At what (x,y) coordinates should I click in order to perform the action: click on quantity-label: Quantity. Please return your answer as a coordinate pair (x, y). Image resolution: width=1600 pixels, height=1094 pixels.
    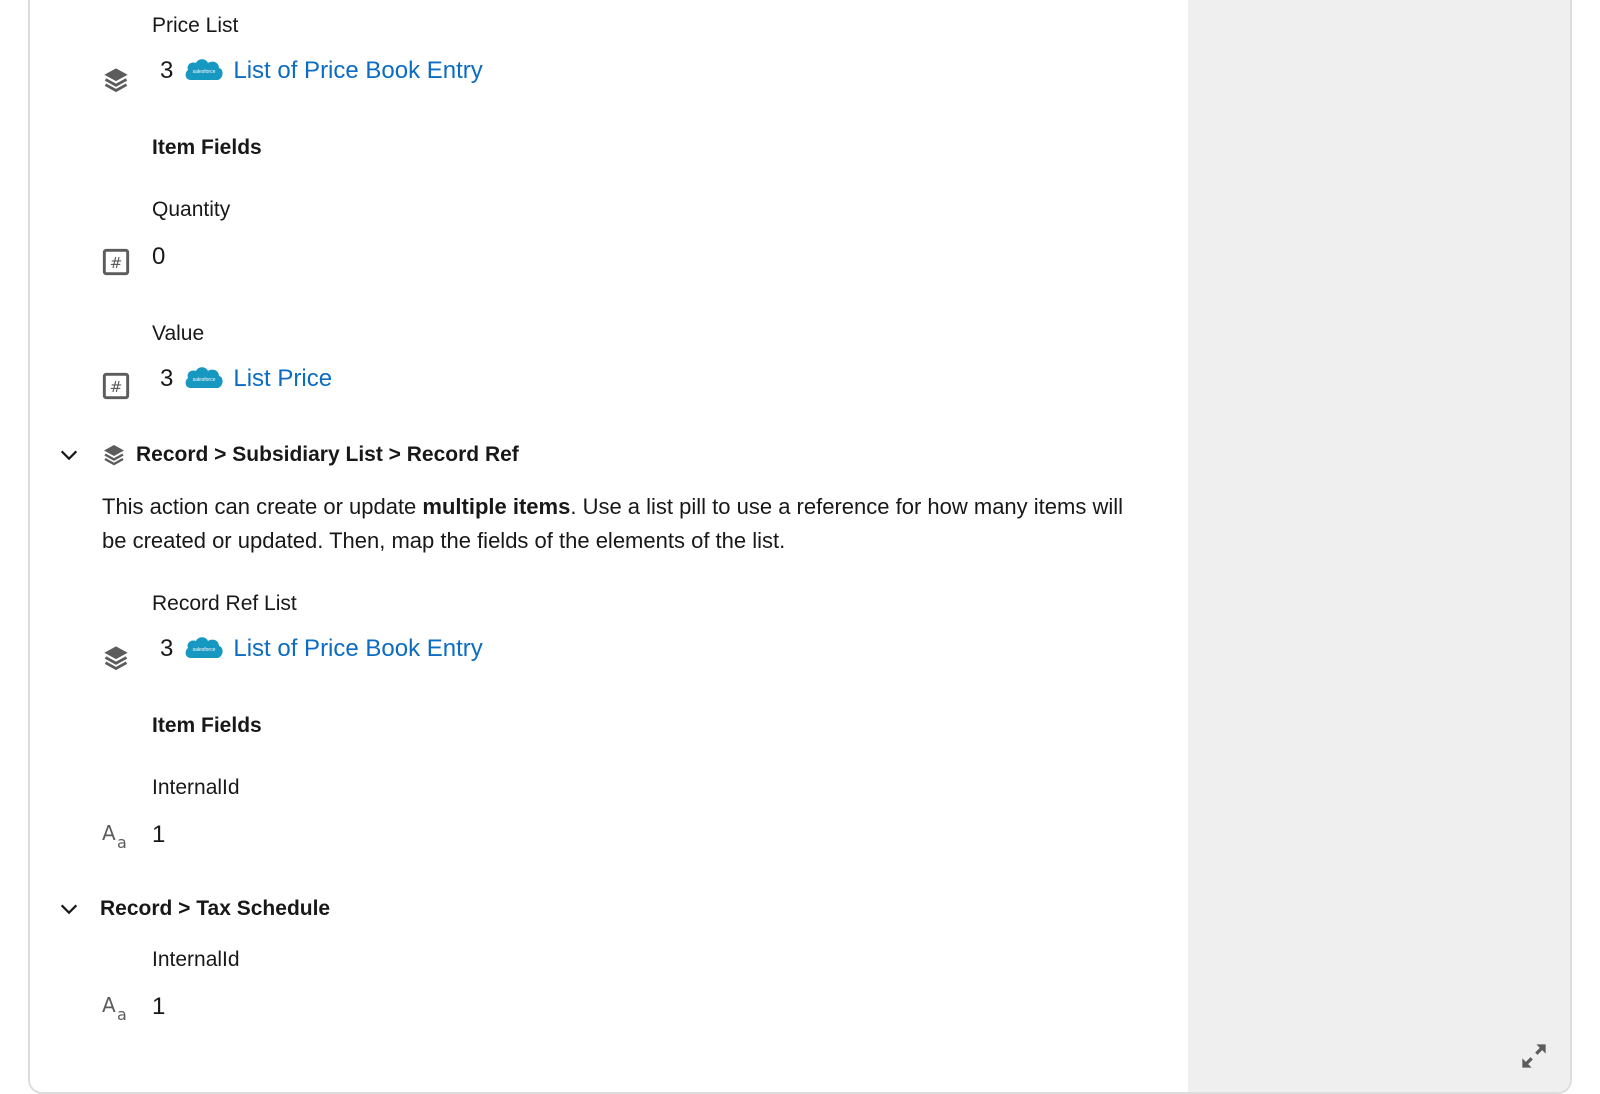
    Looking at the image, I should click on (191, 209).